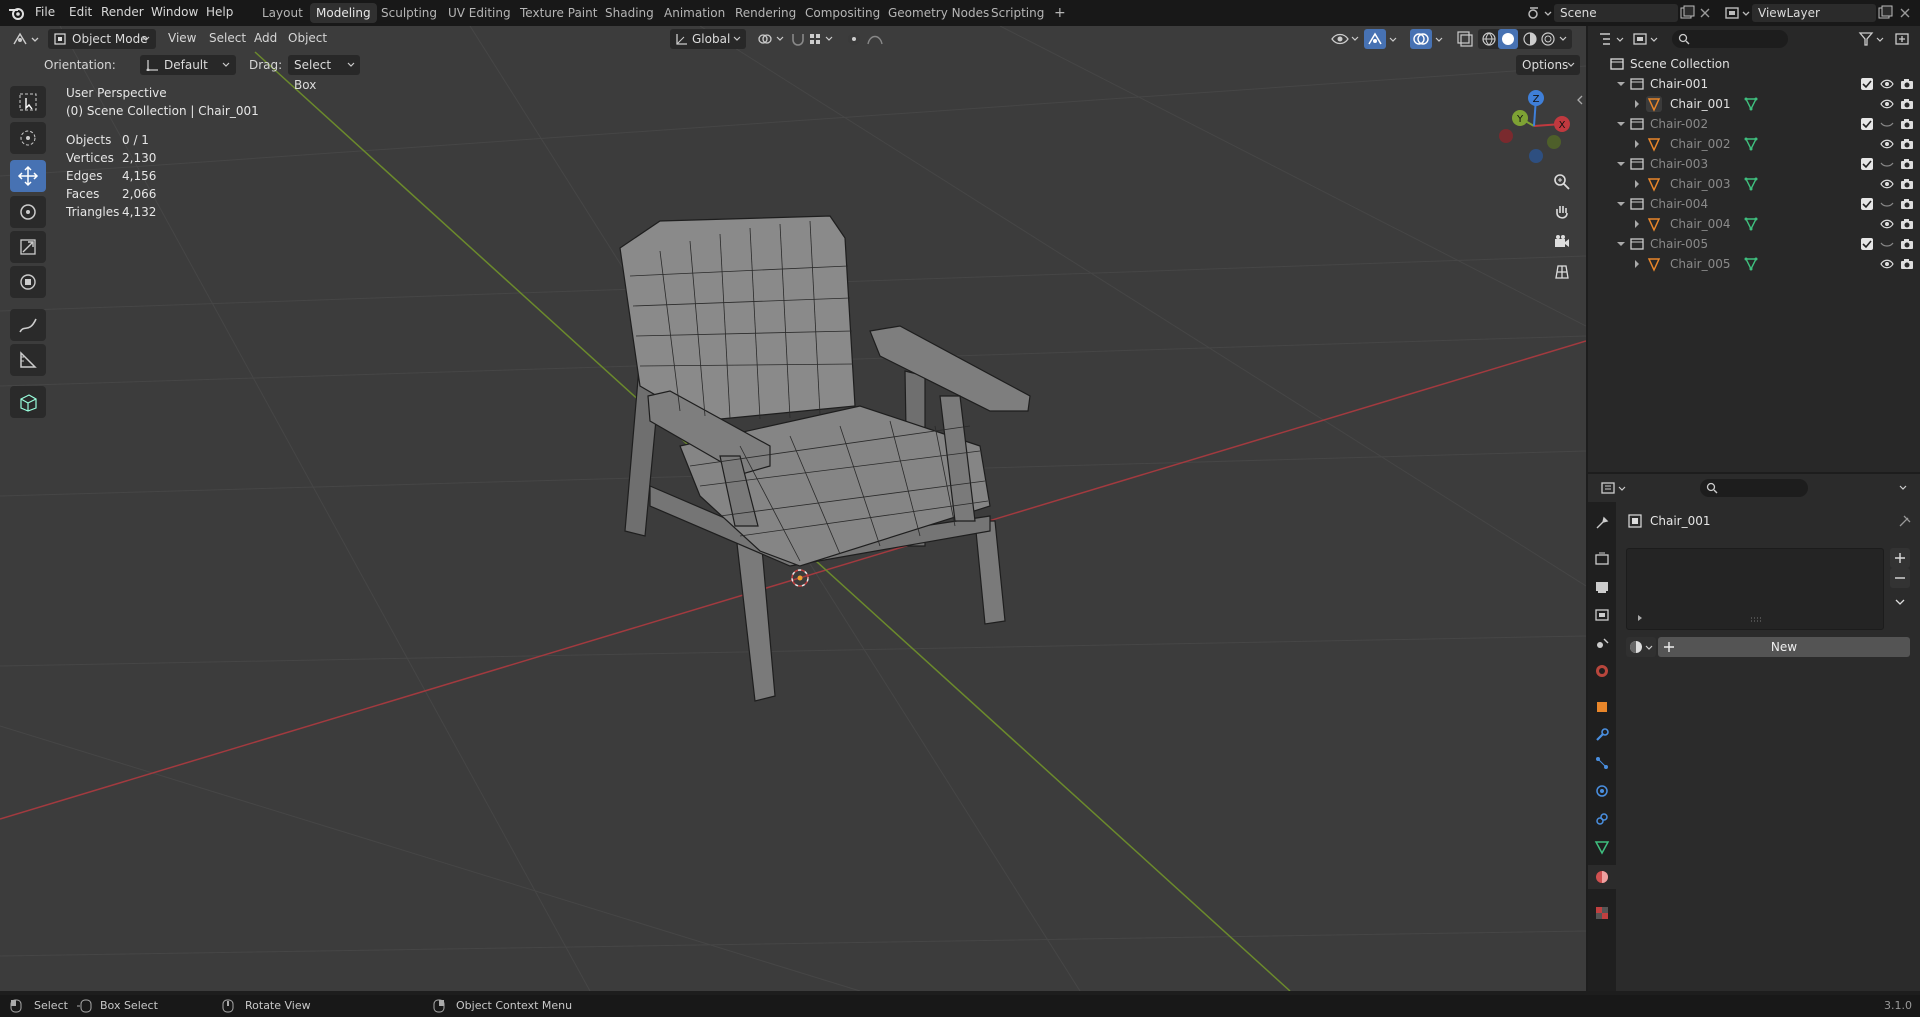  Describe the element at coordinates (1905, 521) in the screenshot. I see `pin-icon` at that location.